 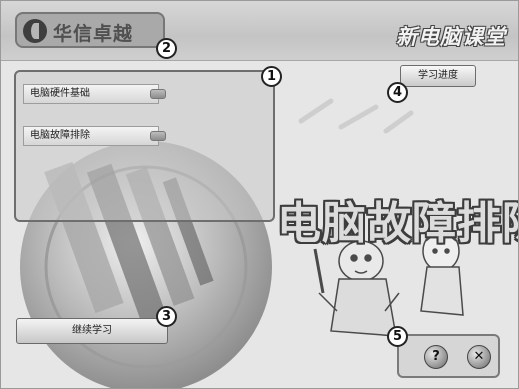 I want to click on course-item-label: 电脑故障排除, so click(x=60, y=135).